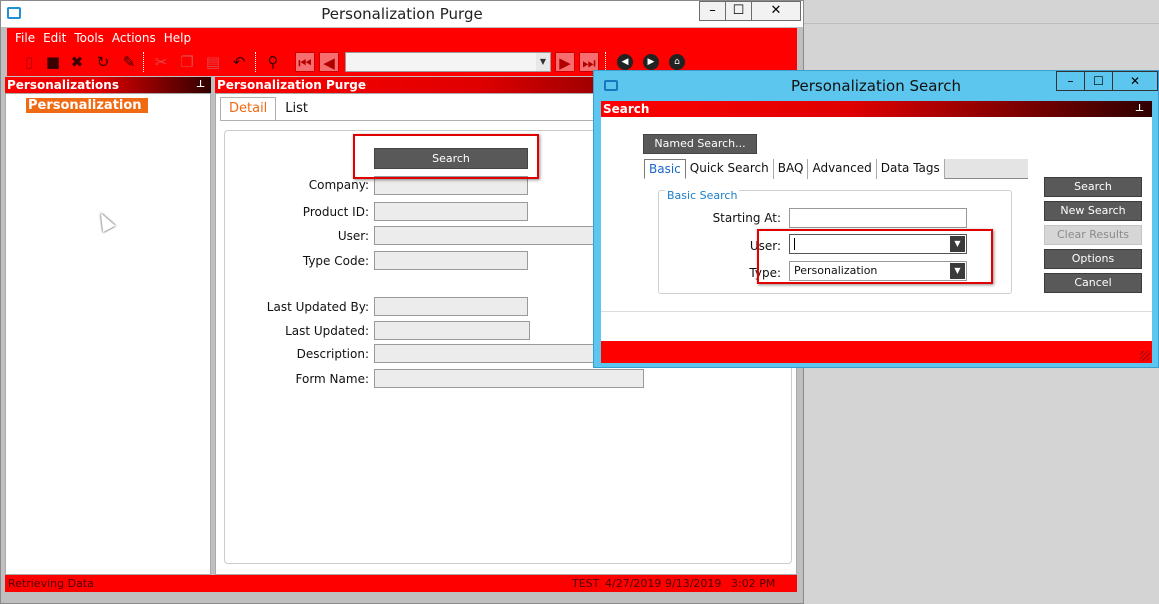  Describe the element at coordinates (729, 169) in the screenshot. I see `tab-quick-search: Quick Search` at that location.